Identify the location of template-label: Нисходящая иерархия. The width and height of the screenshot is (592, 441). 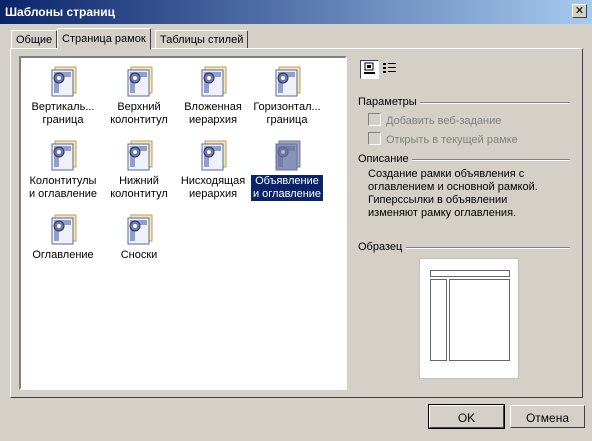
(213, 187).